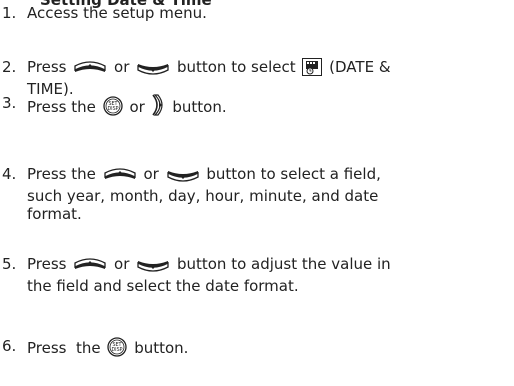 Image resolution: width=514 pixels, height=386 pixels. I want to click on step-number: 4., so click(9, 174).